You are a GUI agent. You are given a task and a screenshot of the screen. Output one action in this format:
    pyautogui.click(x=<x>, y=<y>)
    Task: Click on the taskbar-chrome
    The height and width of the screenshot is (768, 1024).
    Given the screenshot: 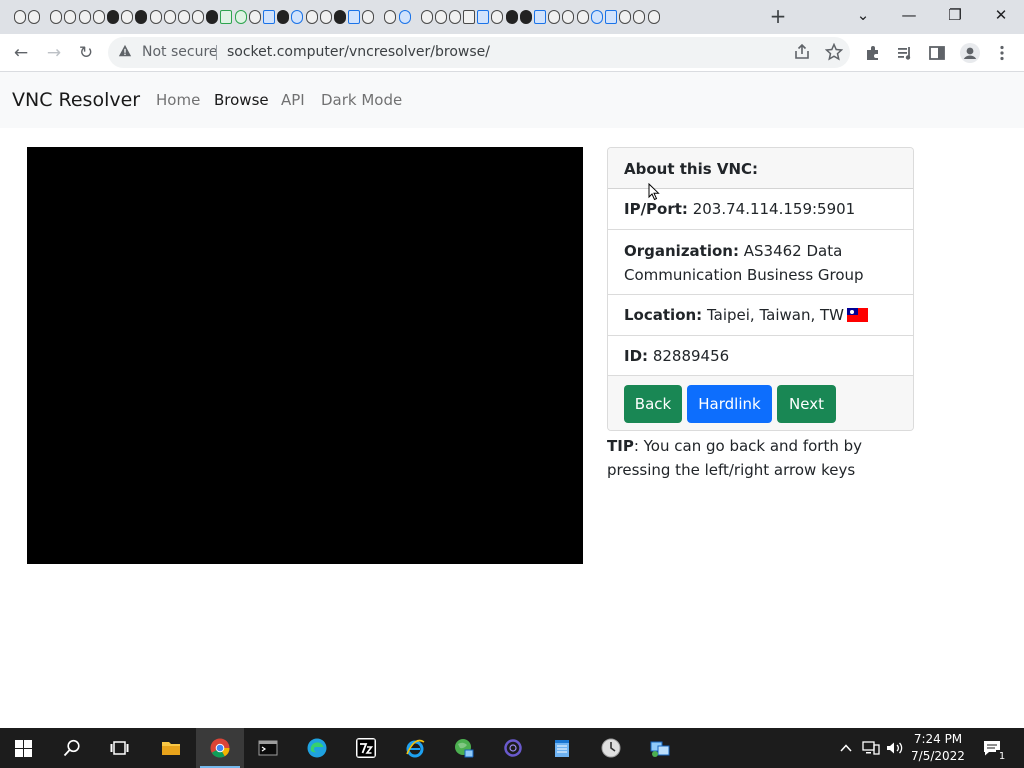 What is the action you would take?
    pyautogui.click(x=220, y=748)
    